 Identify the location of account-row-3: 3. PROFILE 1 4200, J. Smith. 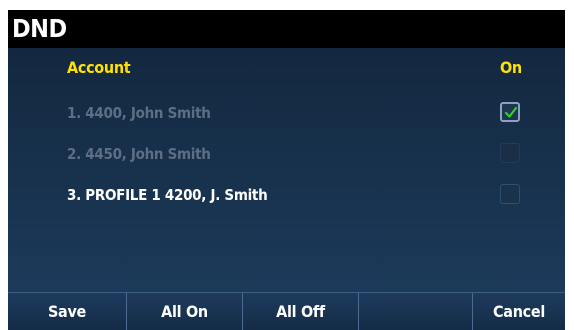
(286, 196).